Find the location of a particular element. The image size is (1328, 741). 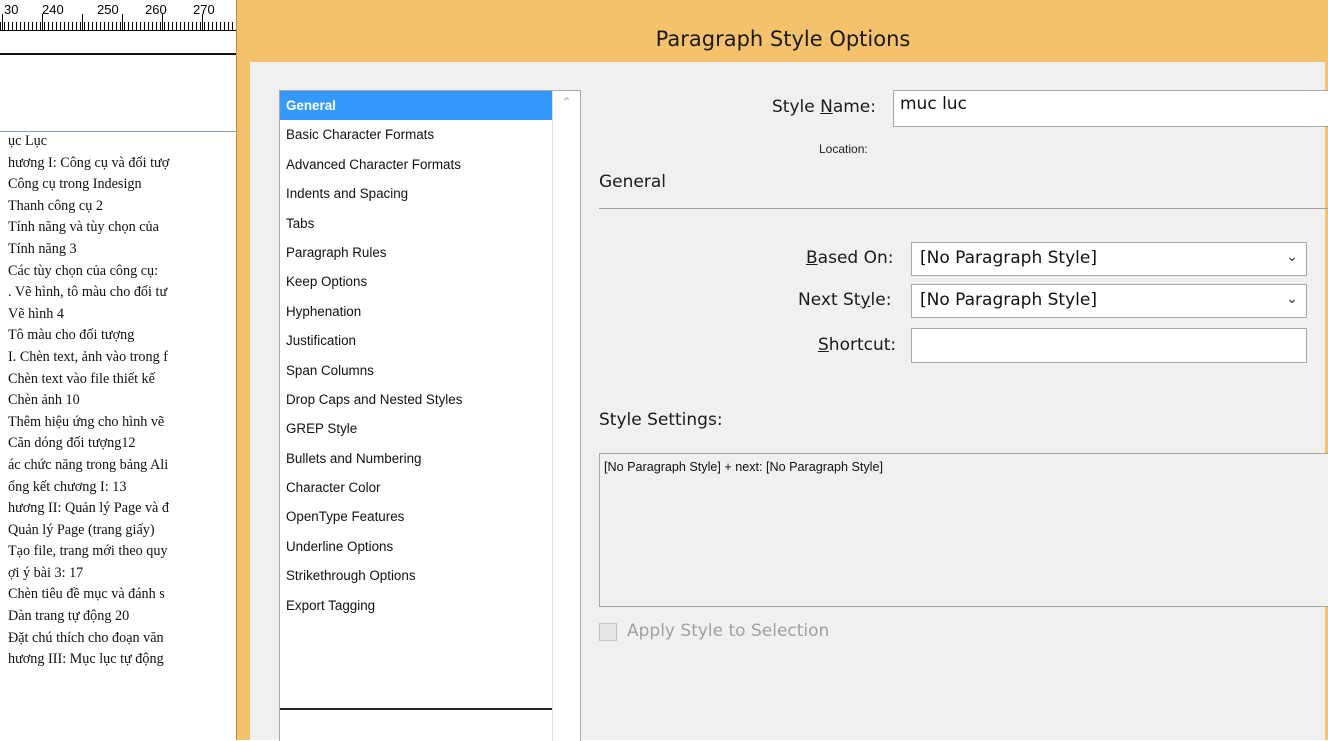

scroll-up-icon: ⌃ is located at coordinates (566, 102).